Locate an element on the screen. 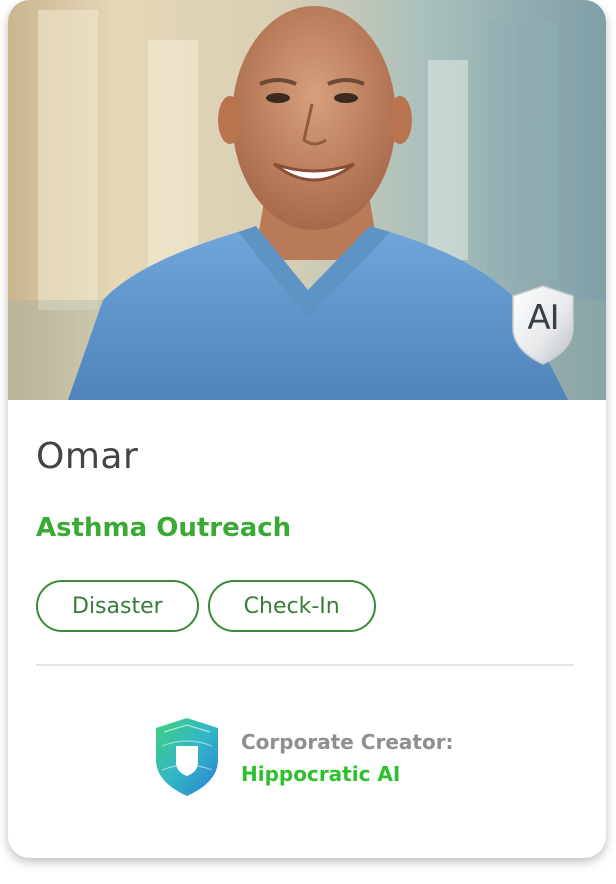 This screenshot has height=884, width=616. ai-badge: AI is located at coordinates (543, 325).